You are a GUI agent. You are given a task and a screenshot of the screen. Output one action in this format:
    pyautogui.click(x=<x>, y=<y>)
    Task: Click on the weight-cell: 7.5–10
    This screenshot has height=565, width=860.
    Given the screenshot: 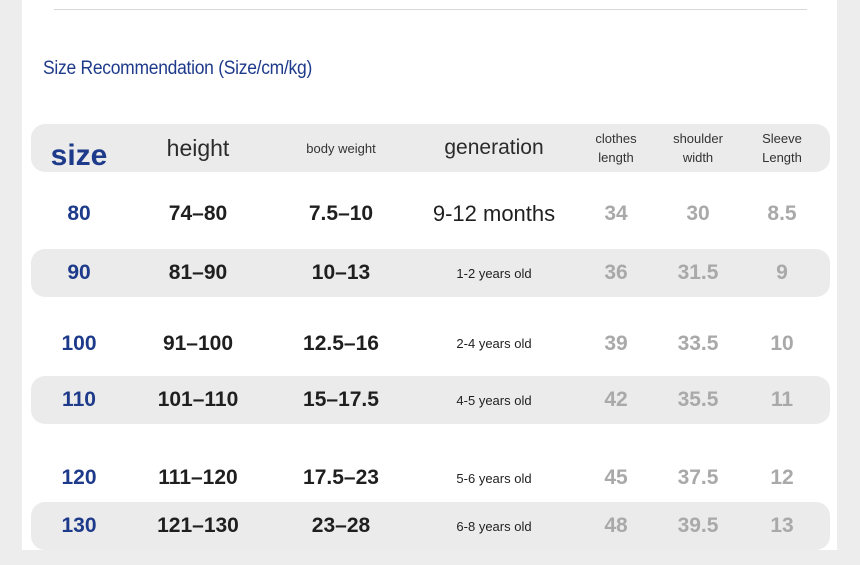 What is the action you would take?
    pyautogui.click(x=341, y=213)
    